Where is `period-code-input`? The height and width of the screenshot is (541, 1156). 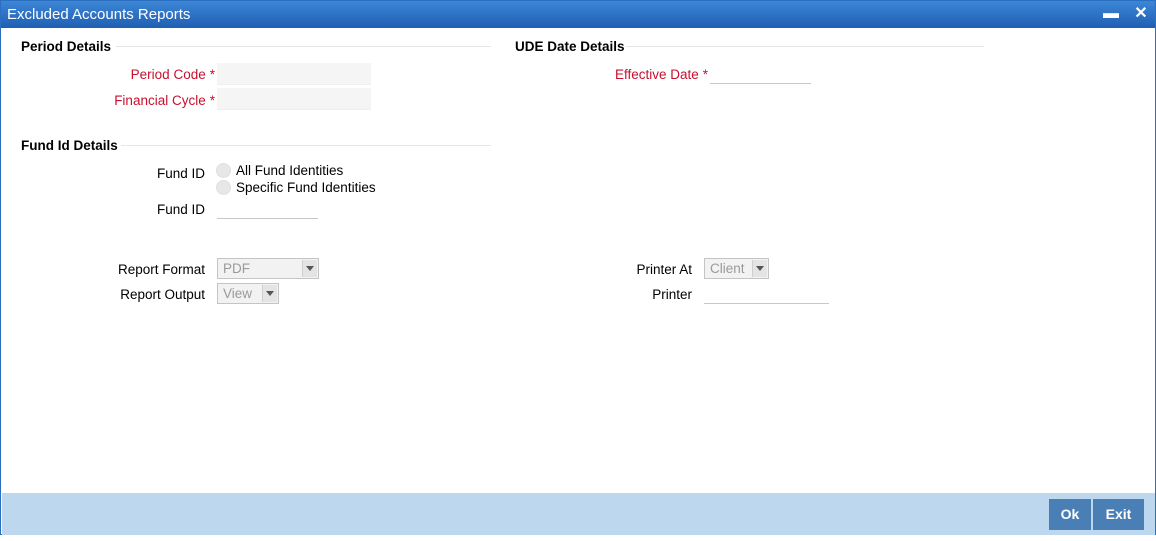
period-code-input is located at coordinates (294, 74).